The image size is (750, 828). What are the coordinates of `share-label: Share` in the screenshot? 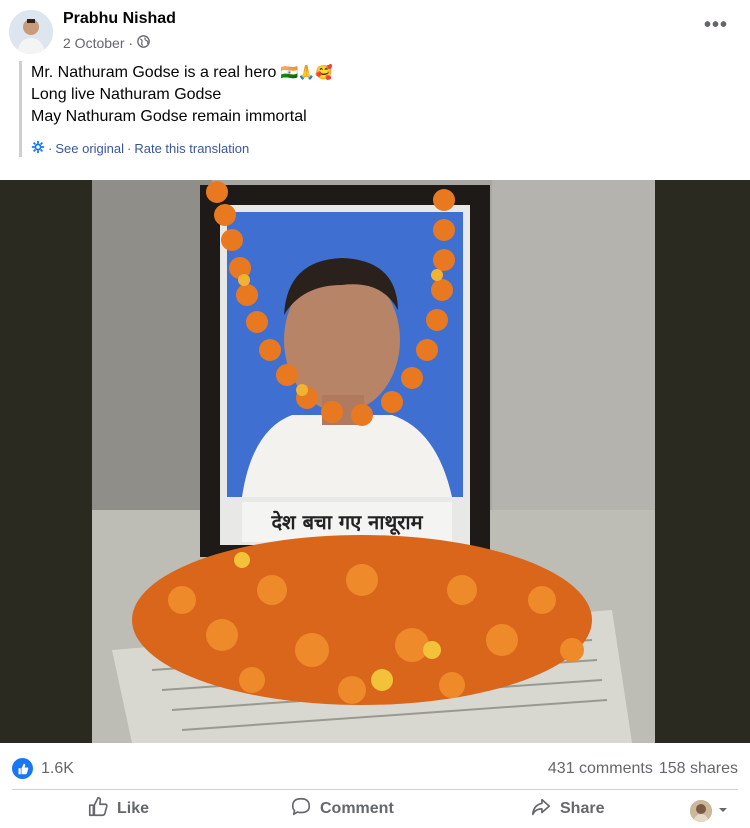 It's located at (582, 808).